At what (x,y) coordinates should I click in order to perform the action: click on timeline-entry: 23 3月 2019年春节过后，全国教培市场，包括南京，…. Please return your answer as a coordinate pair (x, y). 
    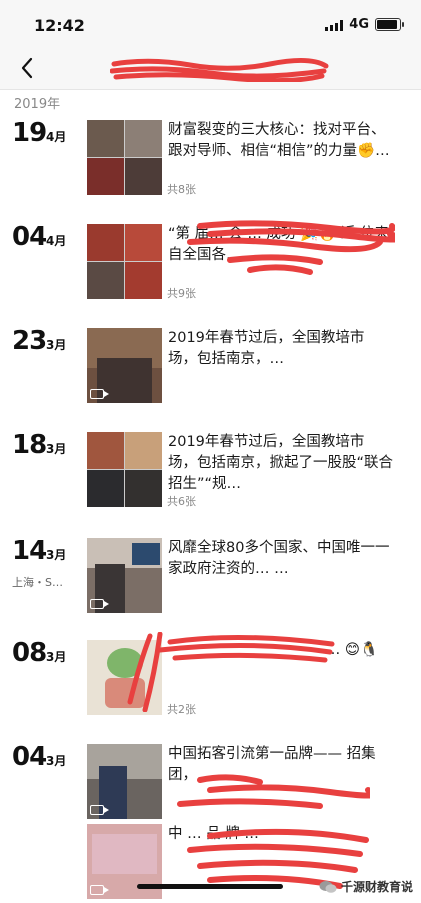
    Looking at the image, I should click on (210, 371).